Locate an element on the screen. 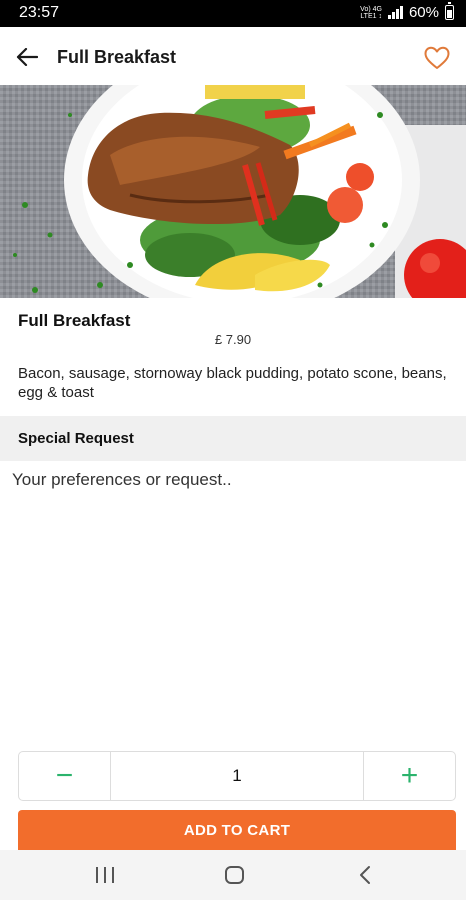  arrow-left-icon is located at coordinates (27, 57).